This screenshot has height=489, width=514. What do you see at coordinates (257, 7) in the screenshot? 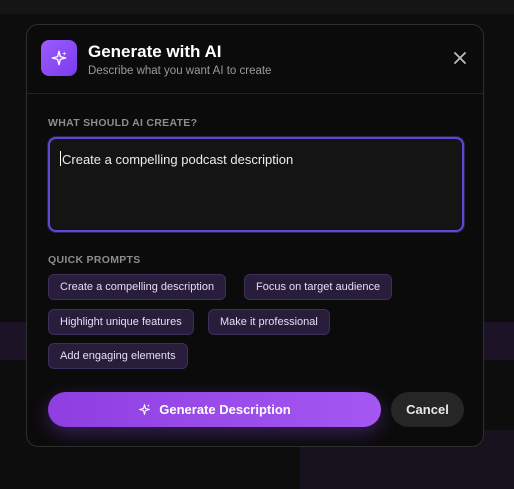
I see `background-toolbar` at bounding box center [257, 7].